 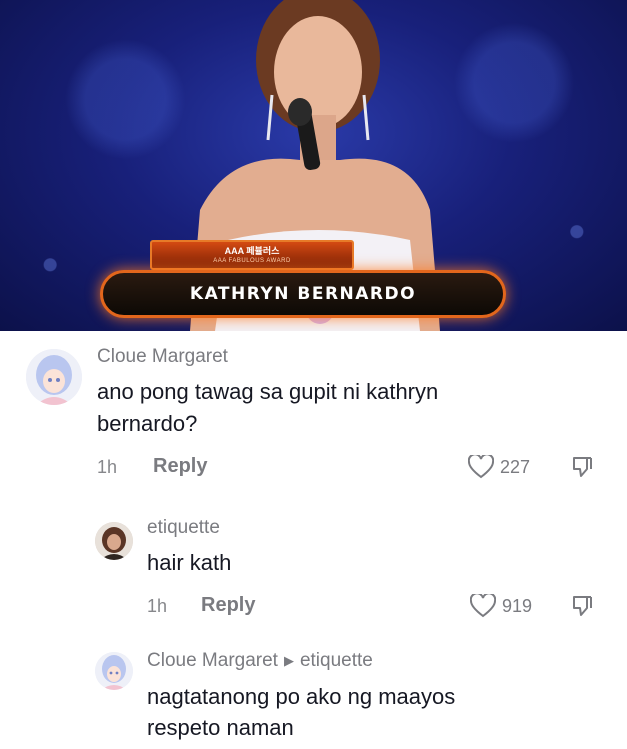 What do you see at coordinates (301, 696) in the screenshot?
I see `comment-text: nagtatanong po ako ng maayos` at bounding box center [301, 696].